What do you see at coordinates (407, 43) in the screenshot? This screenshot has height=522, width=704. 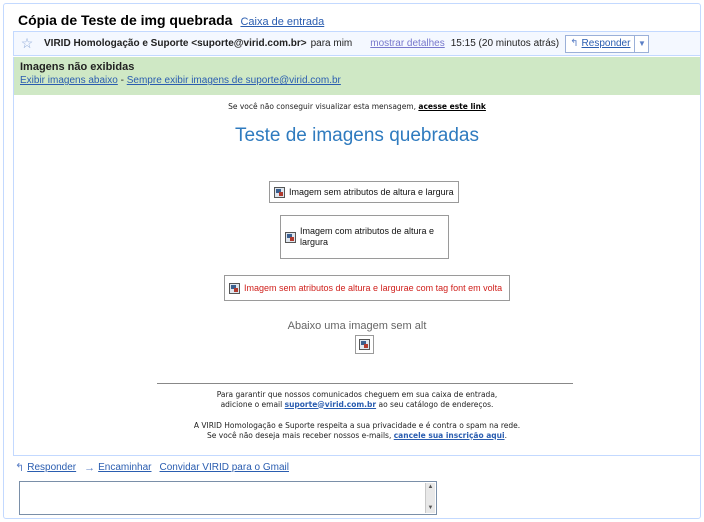 I see `show-details-link: mostrar detalhes` at bounding box center [407, 43].